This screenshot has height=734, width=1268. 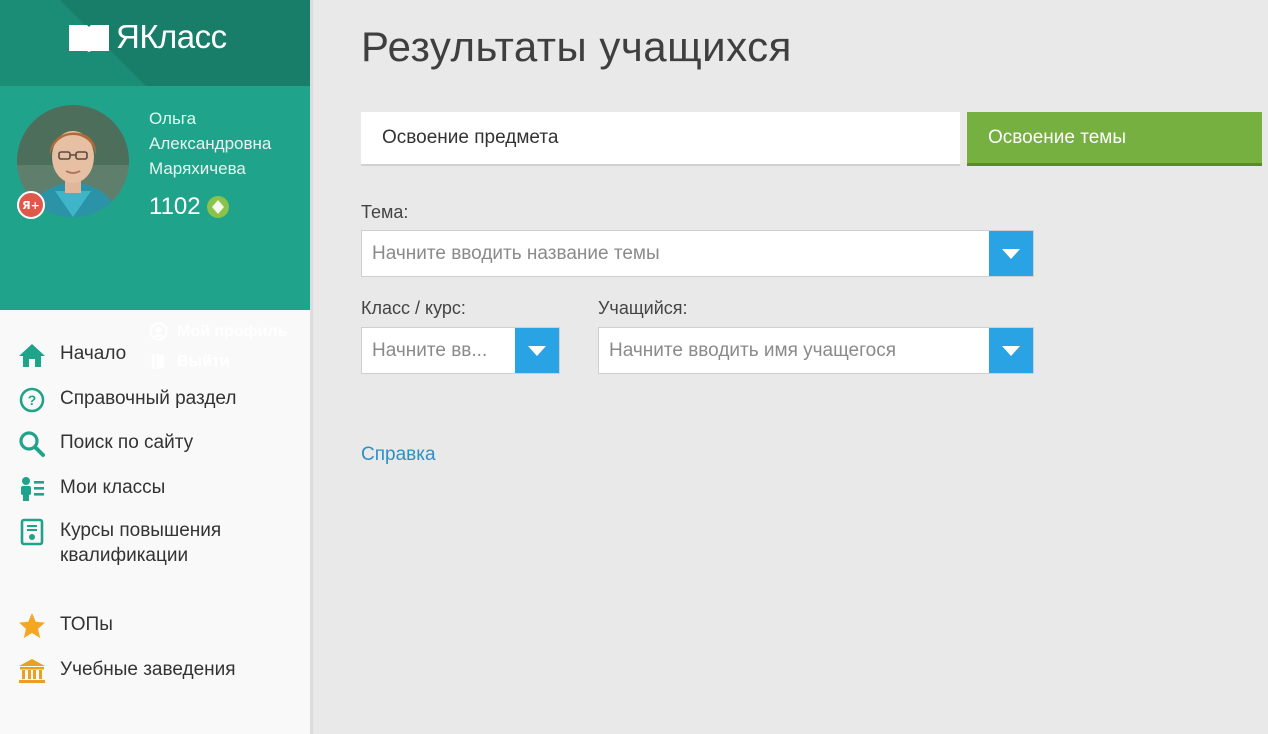 I want to click on points-value: 1102, so click(x=175, y=206).